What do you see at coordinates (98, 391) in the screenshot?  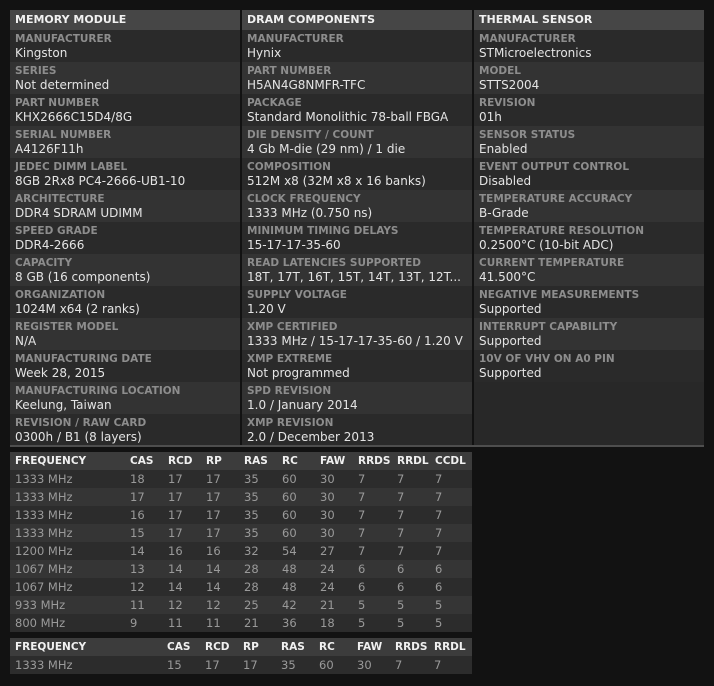 I see `field-label: MANUFACTURING LOCATION` at bounding box center [98, 391].